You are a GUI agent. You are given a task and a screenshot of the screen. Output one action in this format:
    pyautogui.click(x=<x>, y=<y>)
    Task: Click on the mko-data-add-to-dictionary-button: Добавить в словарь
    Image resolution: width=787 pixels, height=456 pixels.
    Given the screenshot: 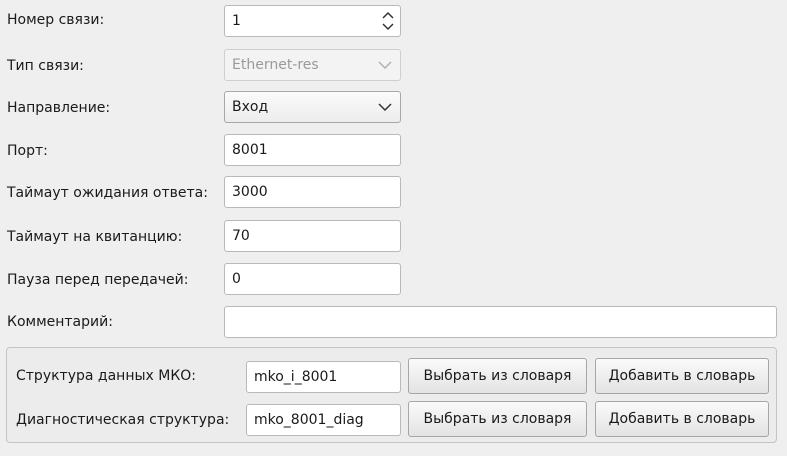 What is the action you would take?
    pyautogui.click(x=682, y=376)
    